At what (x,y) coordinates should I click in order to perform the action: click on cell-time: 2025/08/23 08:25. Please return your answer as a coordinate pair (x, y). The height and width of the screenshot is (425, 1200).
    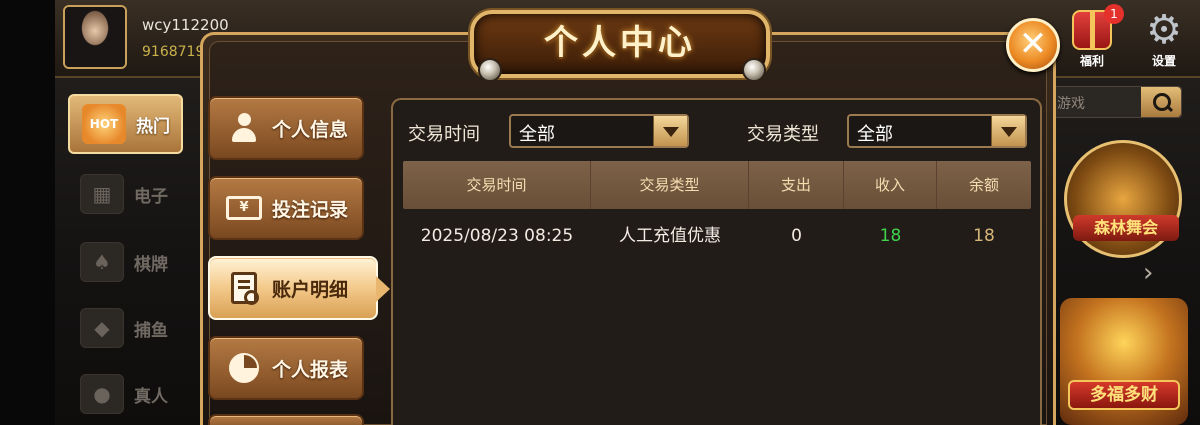
    Looking at the image, I should click on (497, 236).